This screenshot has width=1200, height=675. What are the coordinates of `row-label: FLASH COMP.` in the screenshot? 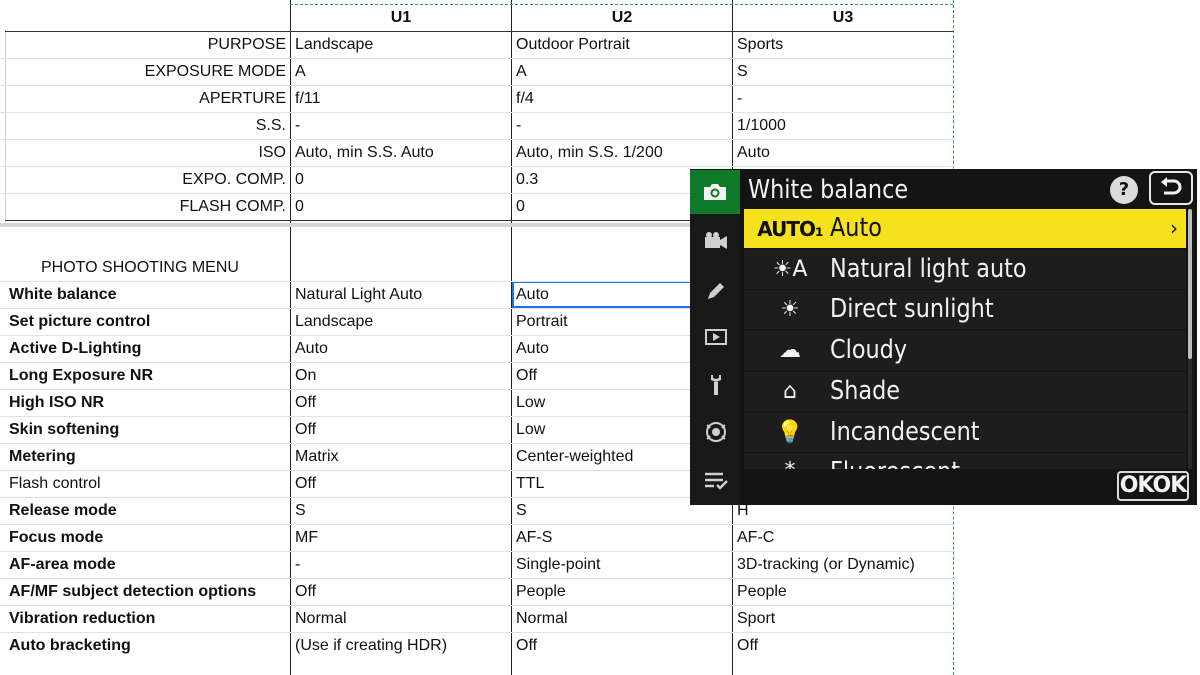 It's located at (146, 206).